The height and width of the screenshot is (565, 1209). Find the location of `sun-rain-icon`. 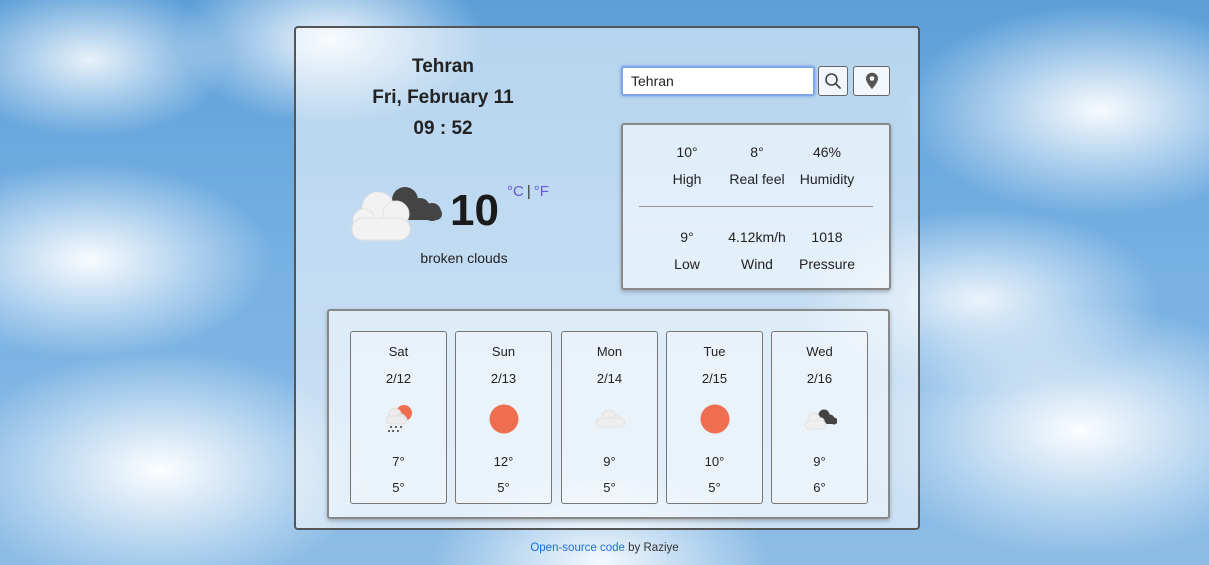

sun-rain-icon is located at coordinates (398, 419).